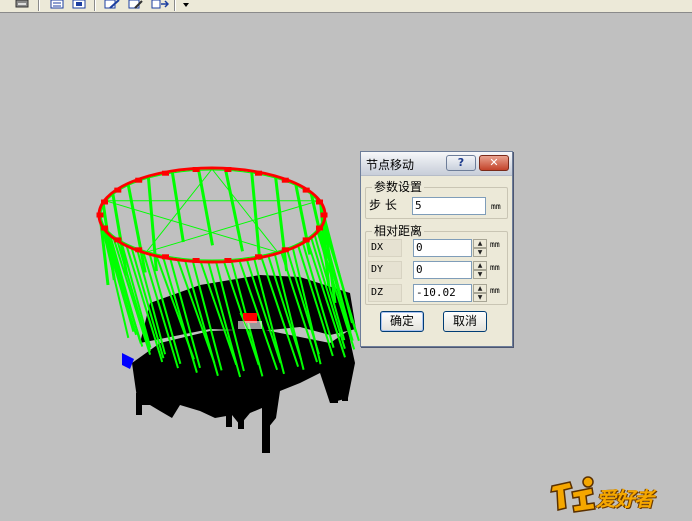 The width and height of the screenshot is (692, 521). I want to click on dy-spin-up-icon: ▲, so click(480, 265).